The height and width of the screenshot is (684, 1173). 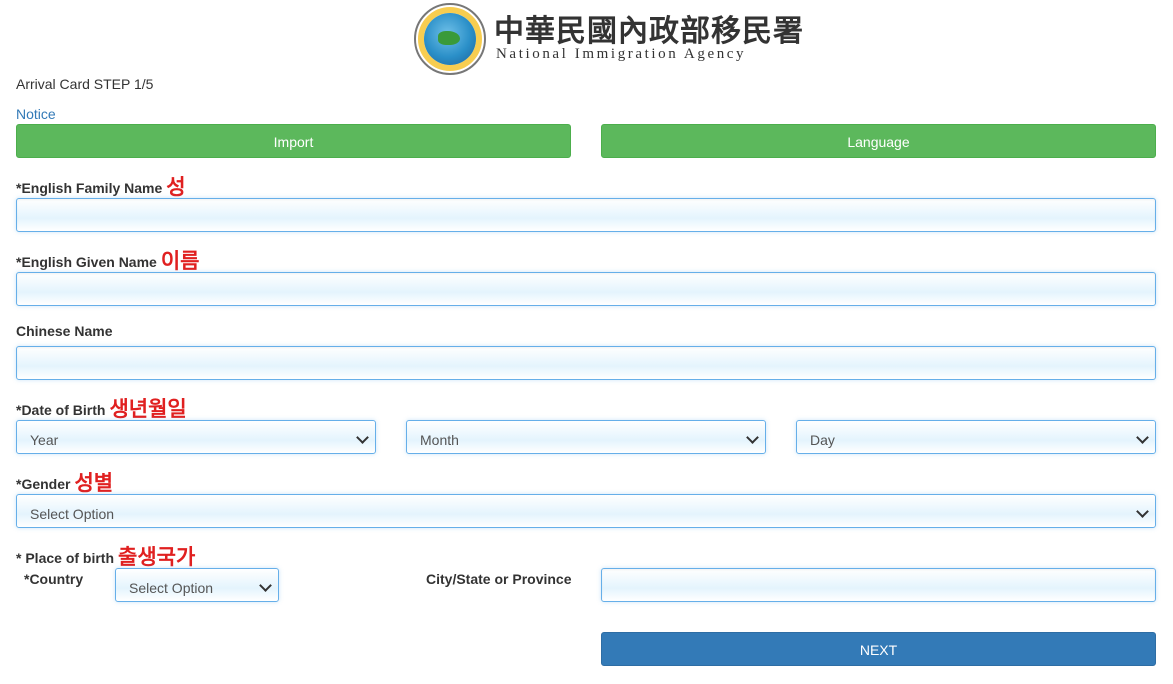 I want to click on country-label: *Country, so click(x=54, y=579).